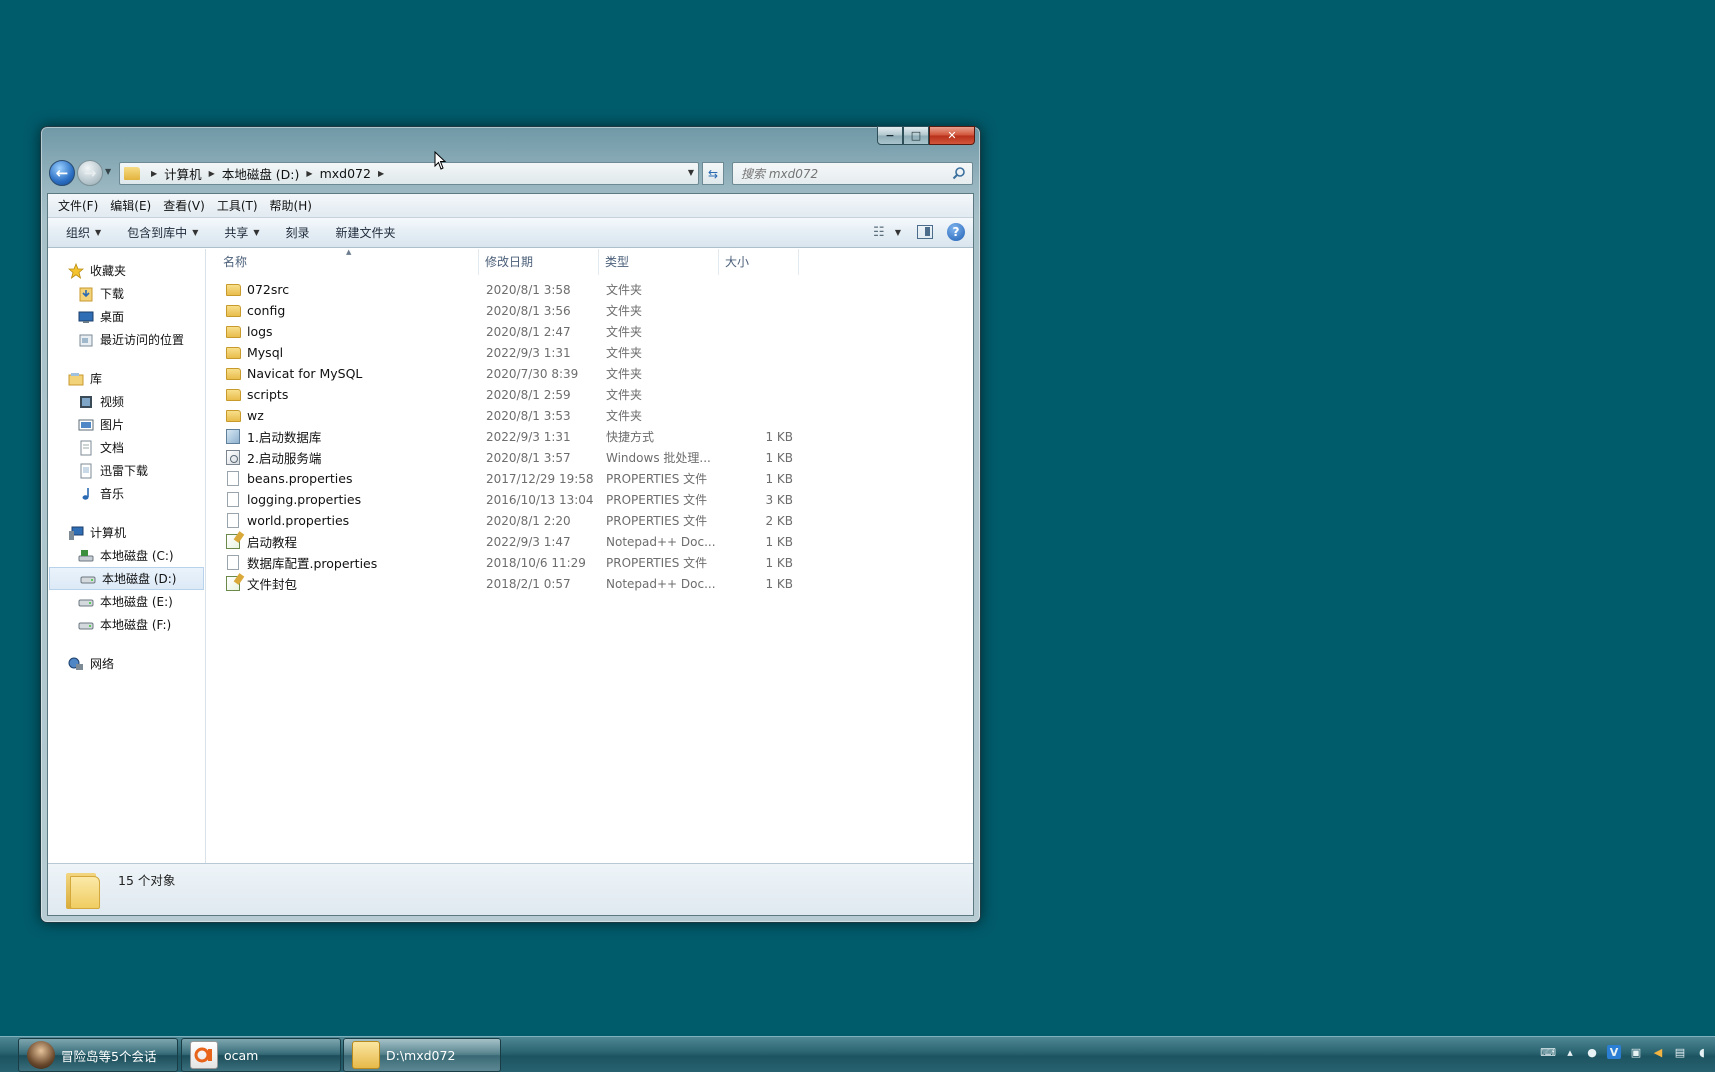  Describe the element at coordinates (342, 457) in the screenshot. I see `file-name-cell: 2.启动服务端` at that location.